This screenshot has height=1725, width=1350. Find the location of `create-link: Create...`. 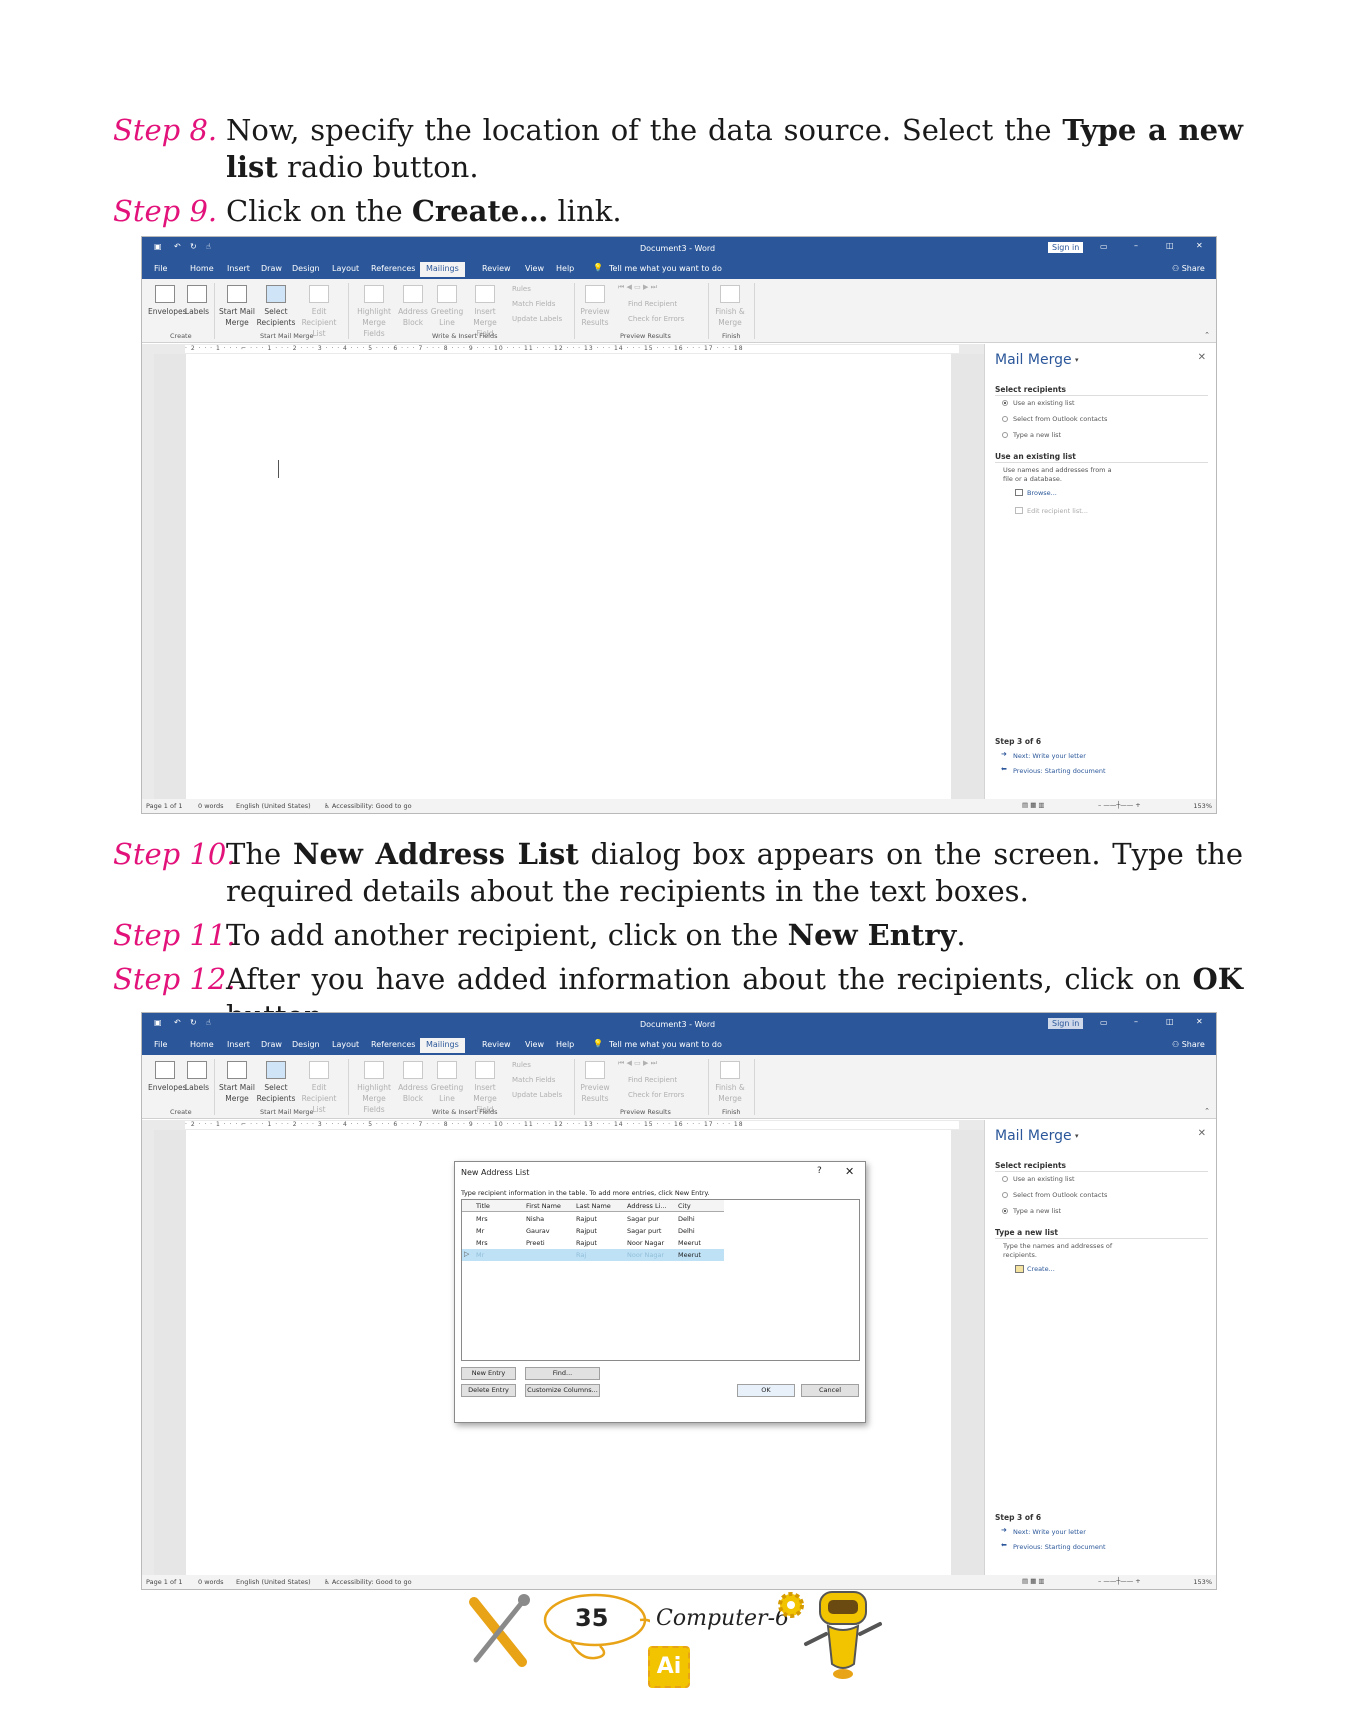

create-link: Create... is located at coordinates (1041, 1269).